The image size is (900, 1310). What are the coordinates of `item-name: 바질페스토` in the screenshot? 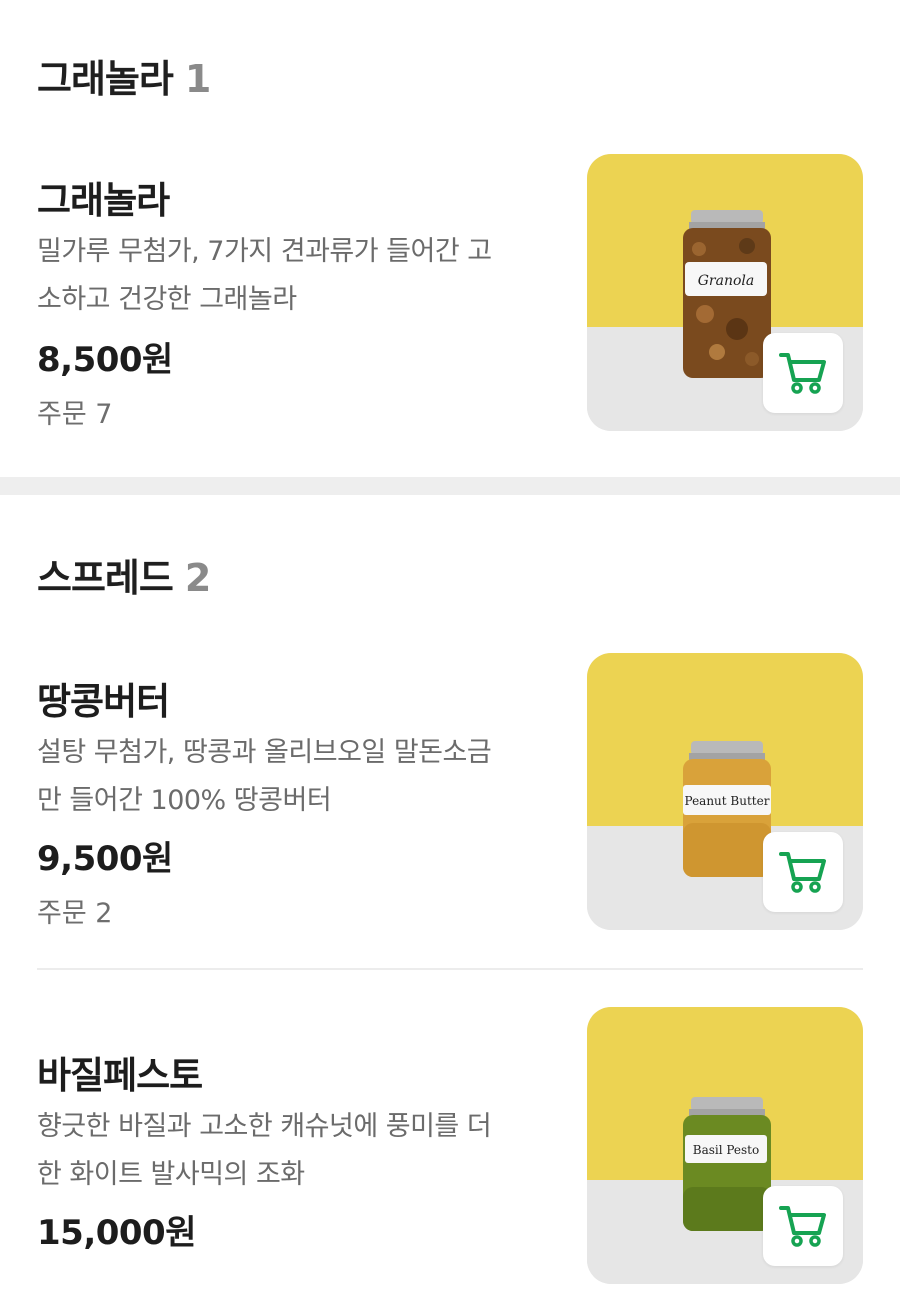 It's located at (120, 1075).